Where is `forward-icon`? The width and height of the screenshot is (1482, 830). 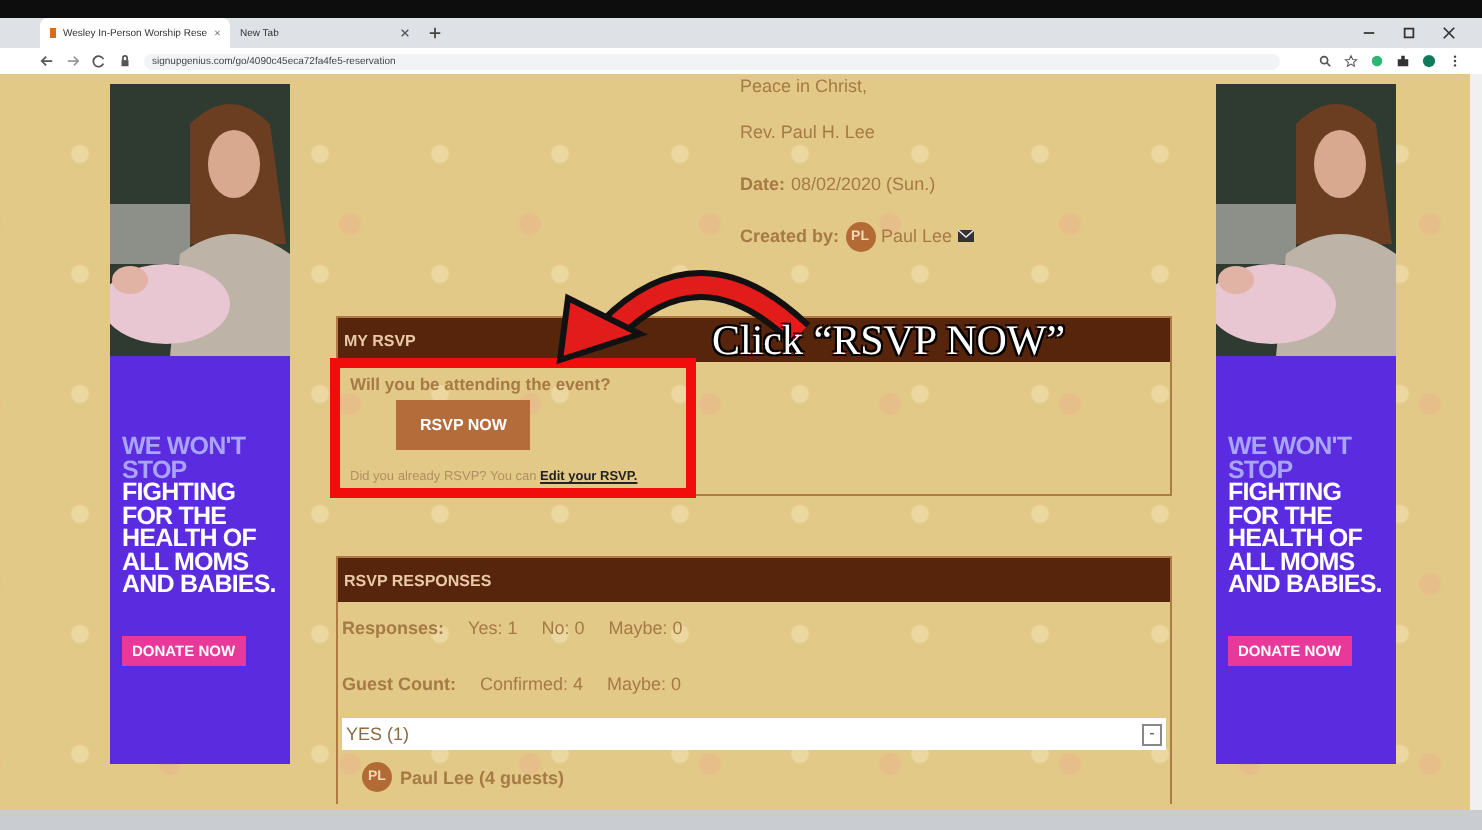
forward-icon is located at coordinates (73, 61).